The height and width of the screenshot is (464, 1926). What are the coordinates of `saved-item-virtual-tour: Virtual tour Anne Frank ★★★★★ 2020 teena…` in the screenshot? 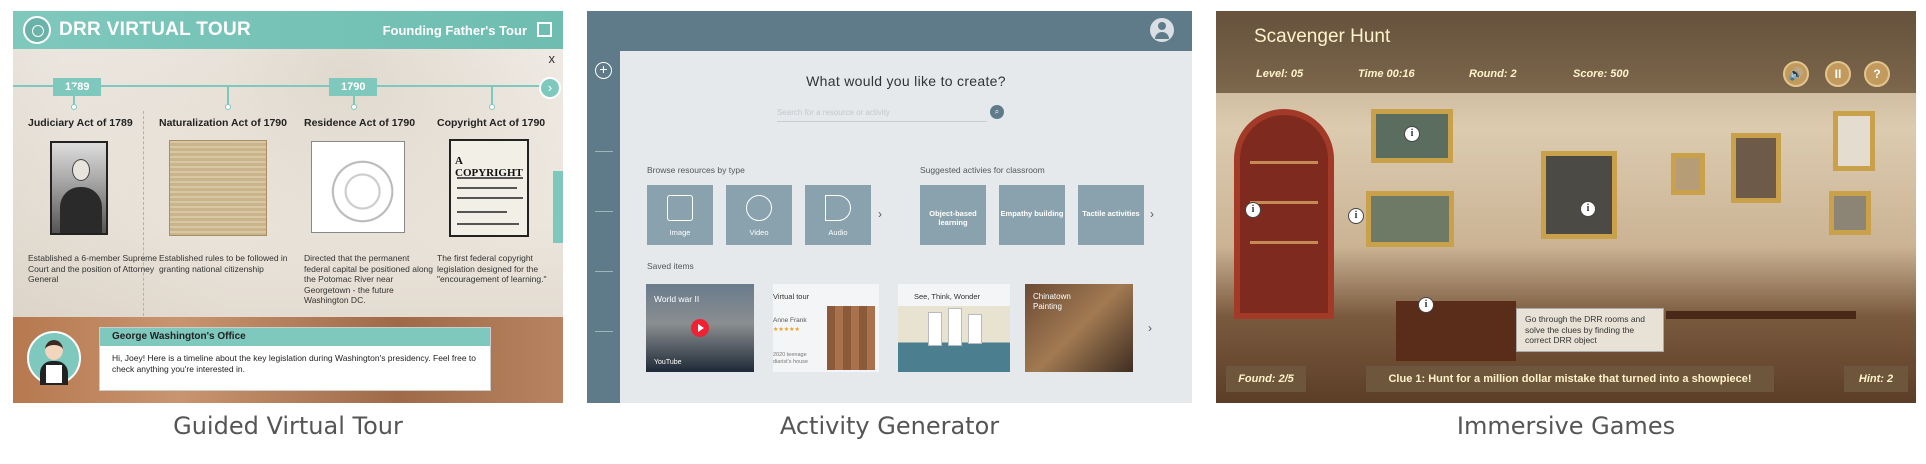 It's located at (826, 328).